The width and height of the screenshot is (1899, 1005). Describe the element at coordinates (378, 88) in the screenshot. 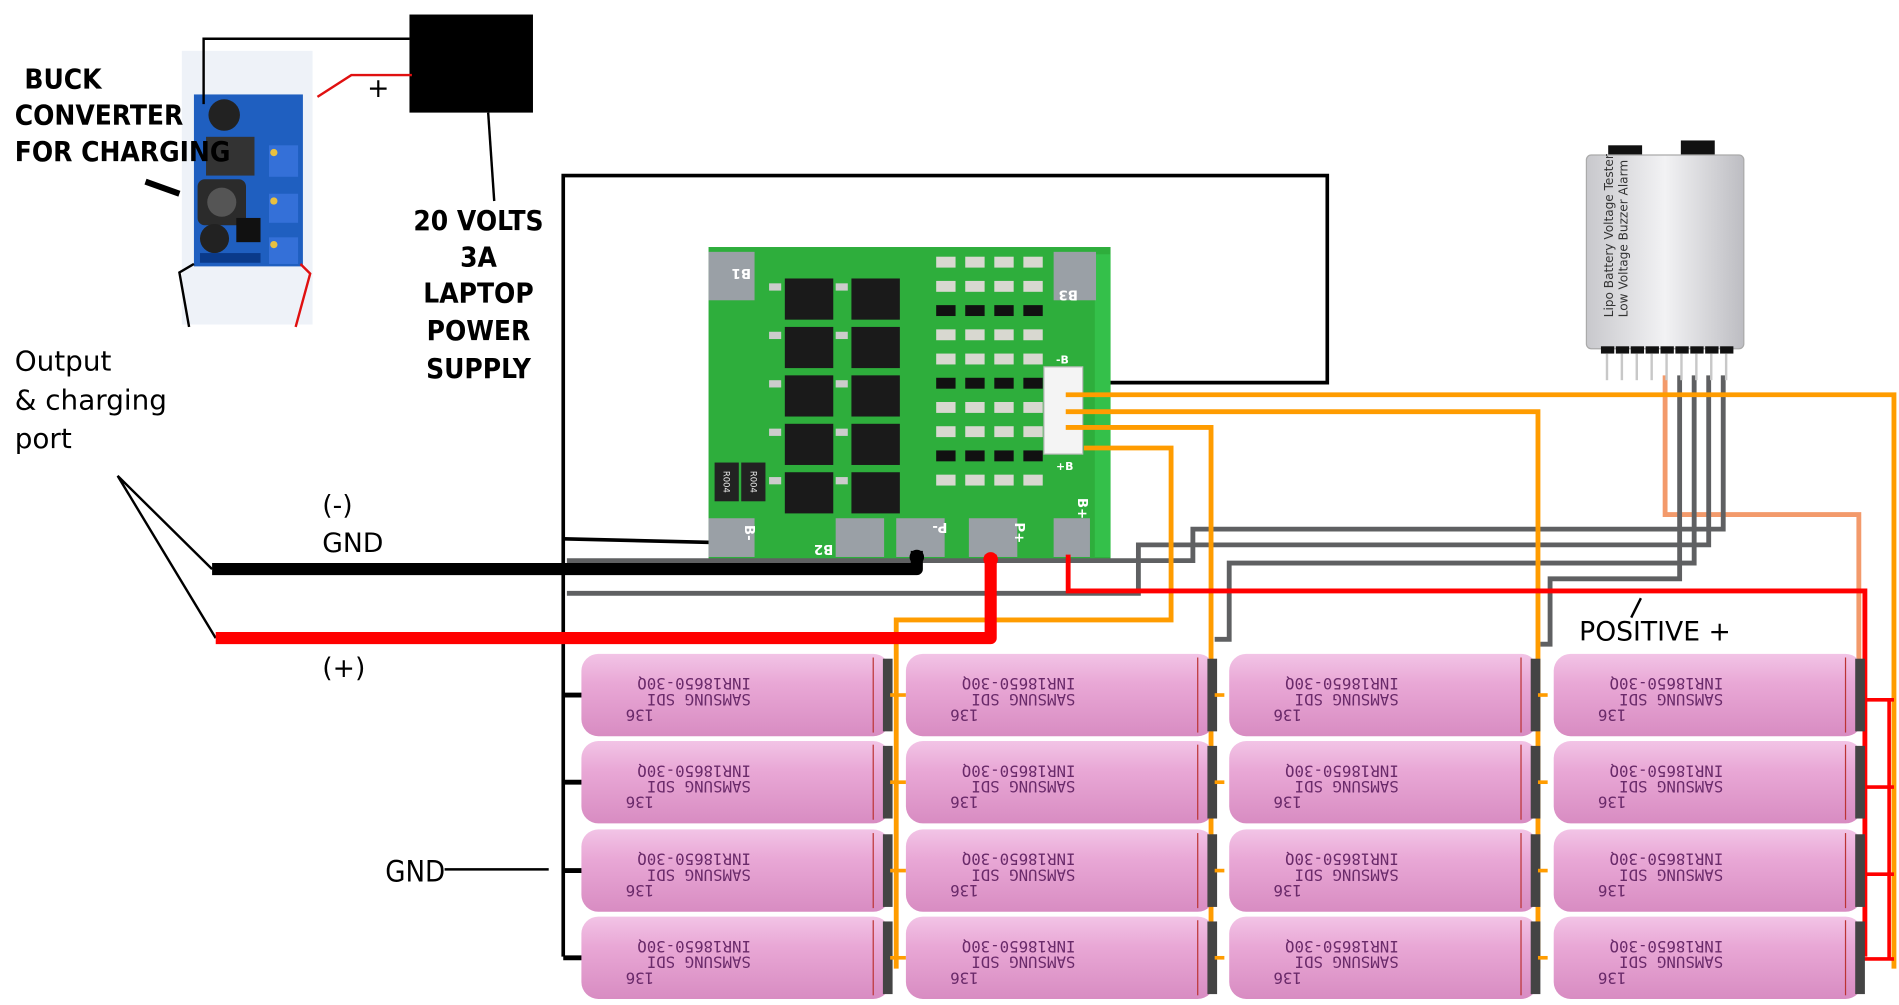

I see `plus-sign: +` at that location.